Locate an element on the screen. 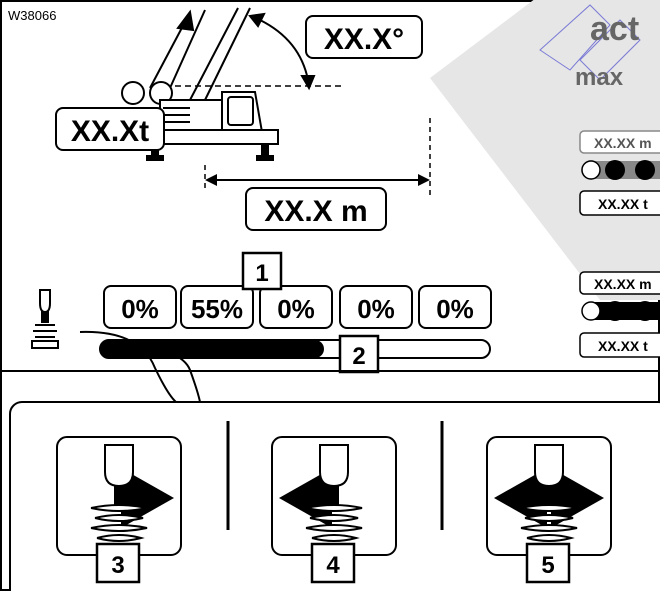  side-group-1: XX.XX m XX.XX t is located at coordinates (619, 173).